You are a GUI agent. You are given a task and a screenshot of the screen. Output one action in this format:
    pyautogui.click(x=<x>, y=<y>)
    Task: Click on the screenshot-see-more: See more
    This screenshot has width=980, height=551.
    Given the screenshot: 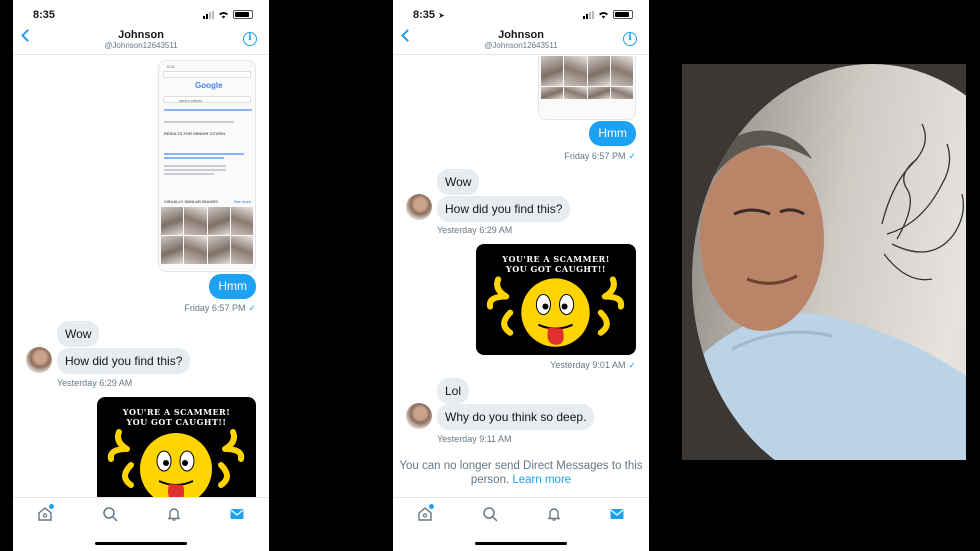 What is the action you would take?
    pyautogui.click(x=242, y=201)
    